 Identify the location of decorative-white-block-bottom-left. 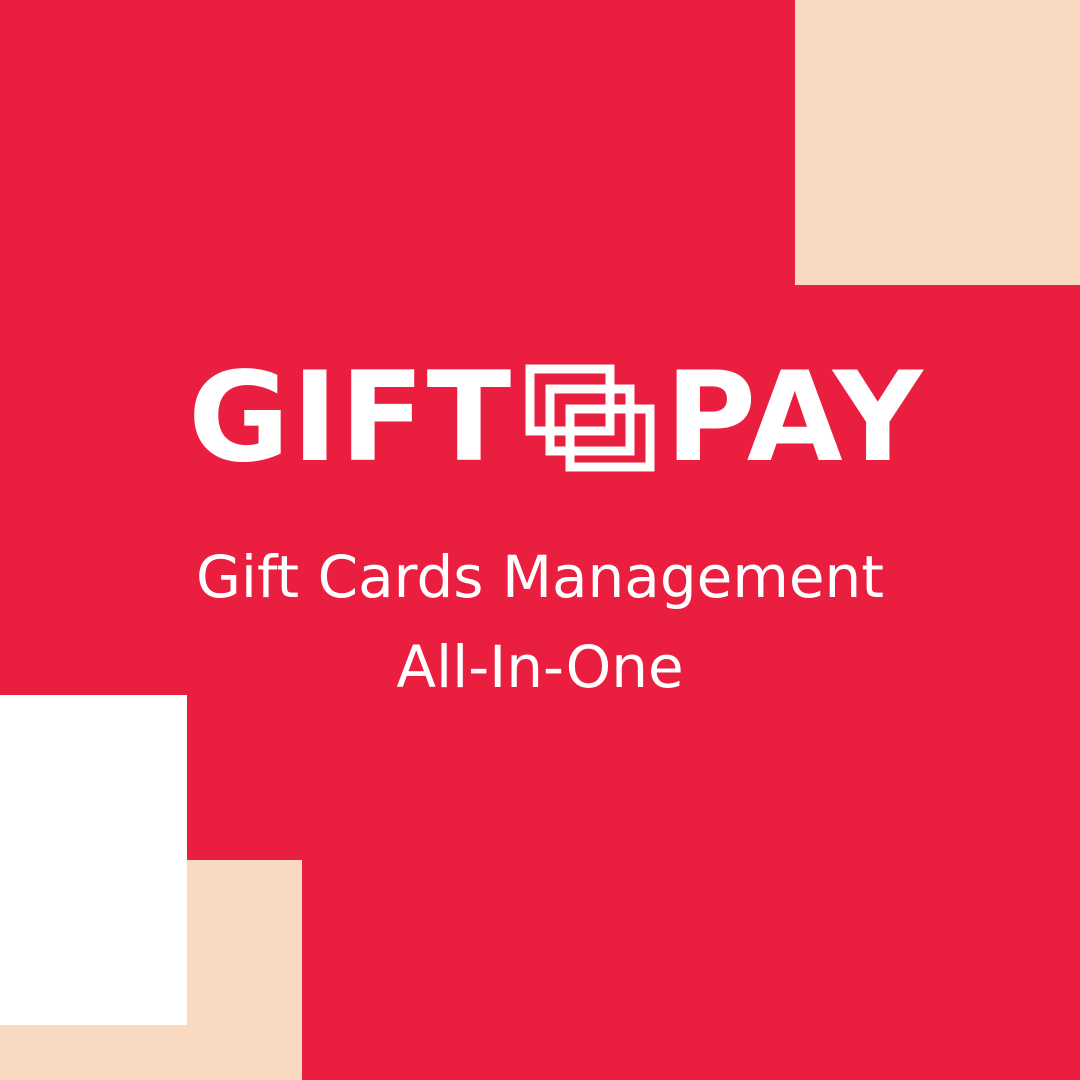
(93, 860).